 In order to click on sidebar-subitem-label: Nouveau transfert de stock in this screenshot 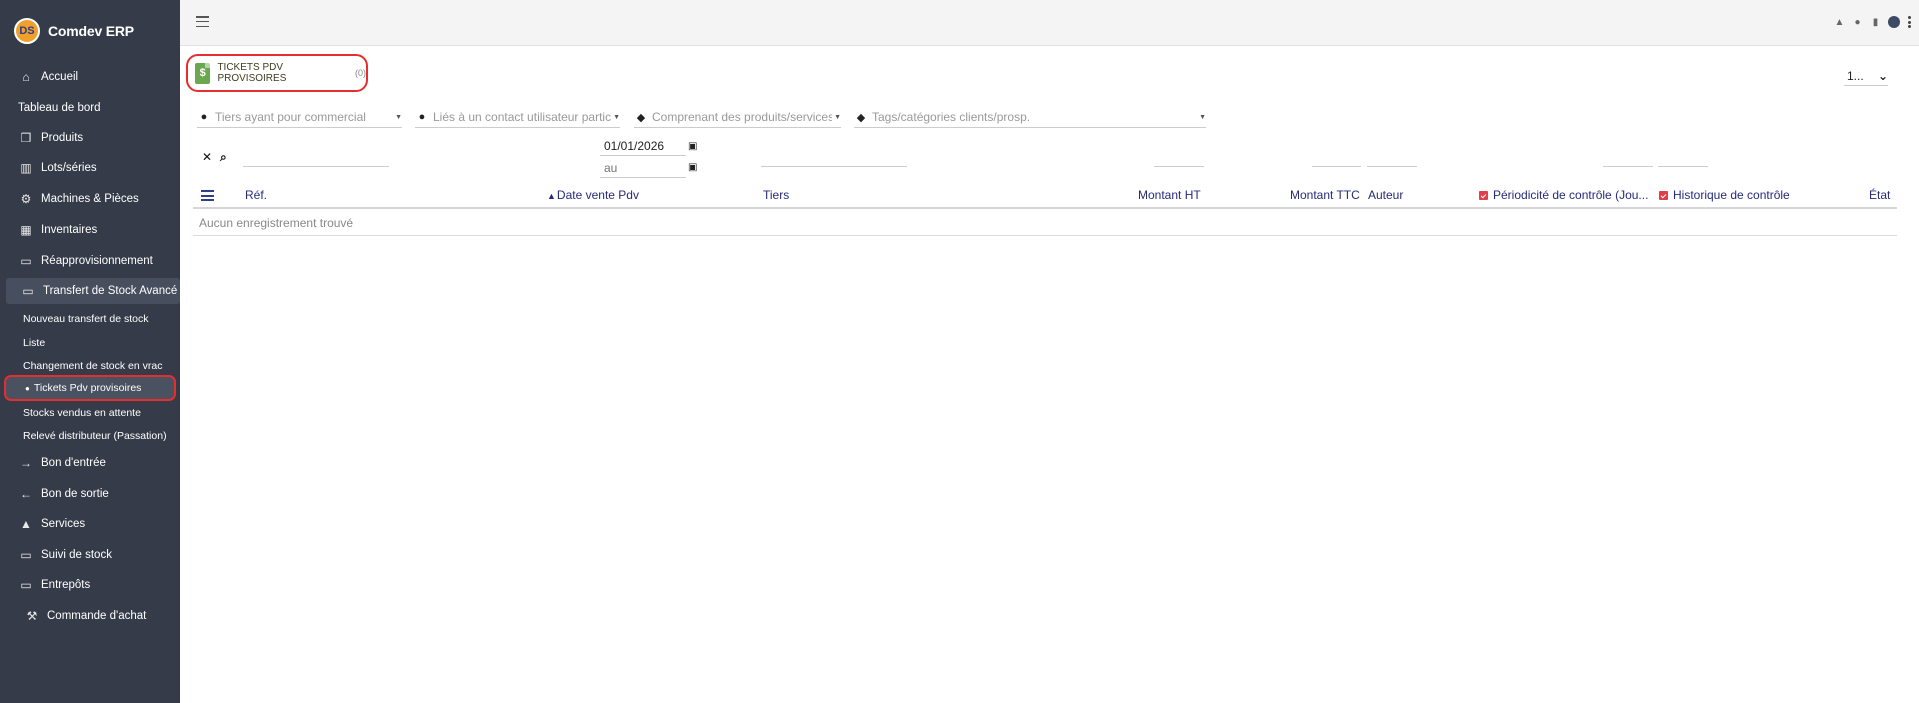, I will do `click(86, 319)`.